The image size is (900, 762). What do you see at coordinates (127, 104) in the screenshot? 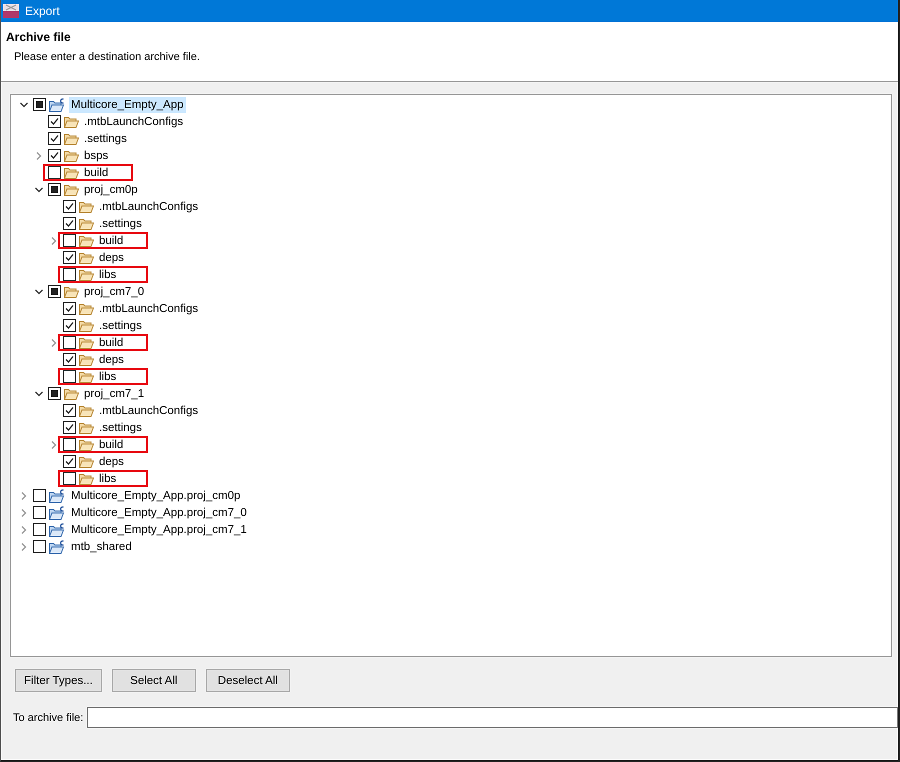
I see `tree-item: Multicore_Empty_App` at bounding box center [127, 104].